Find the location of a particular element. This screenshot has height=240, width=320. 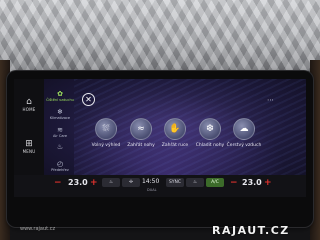

menu-item-label: Čištění vzduchu is located at coordinates (60, 100).